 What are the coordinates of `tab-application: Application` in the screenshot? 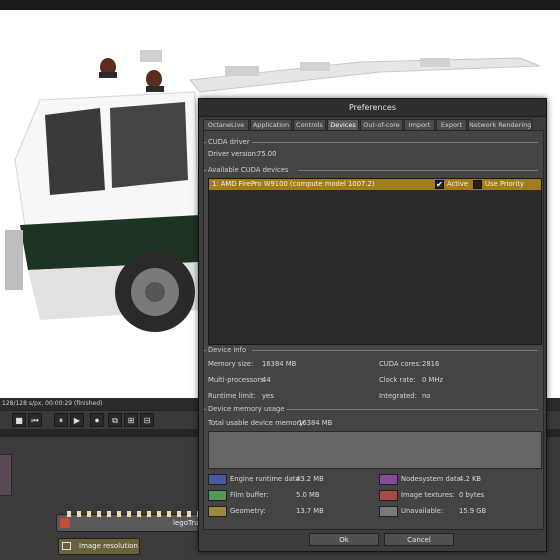 It's located at (271, 124).